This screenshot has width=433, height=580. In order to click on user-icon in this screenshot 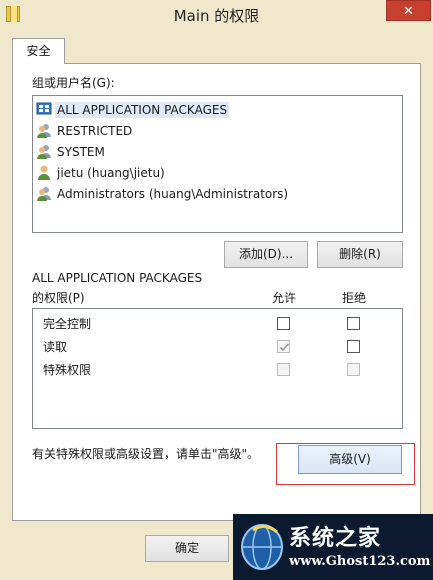, I will do `click(44, 172)`.